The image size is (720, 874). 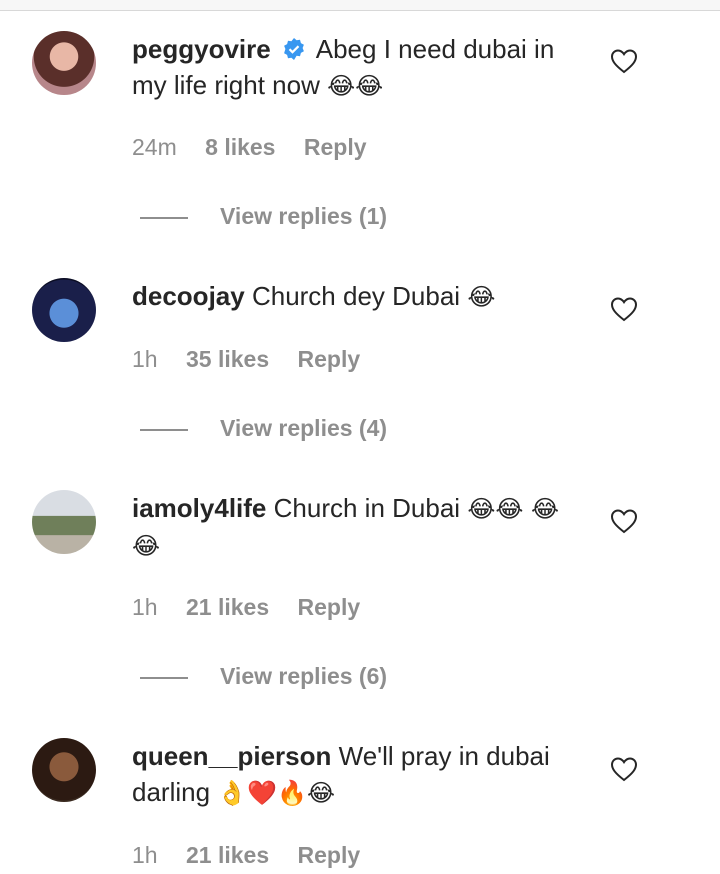 What do you see at coordinates (481, 297) in the screenshot?
I see `comment-emojis: 😂` at bounding box center [481, 297].